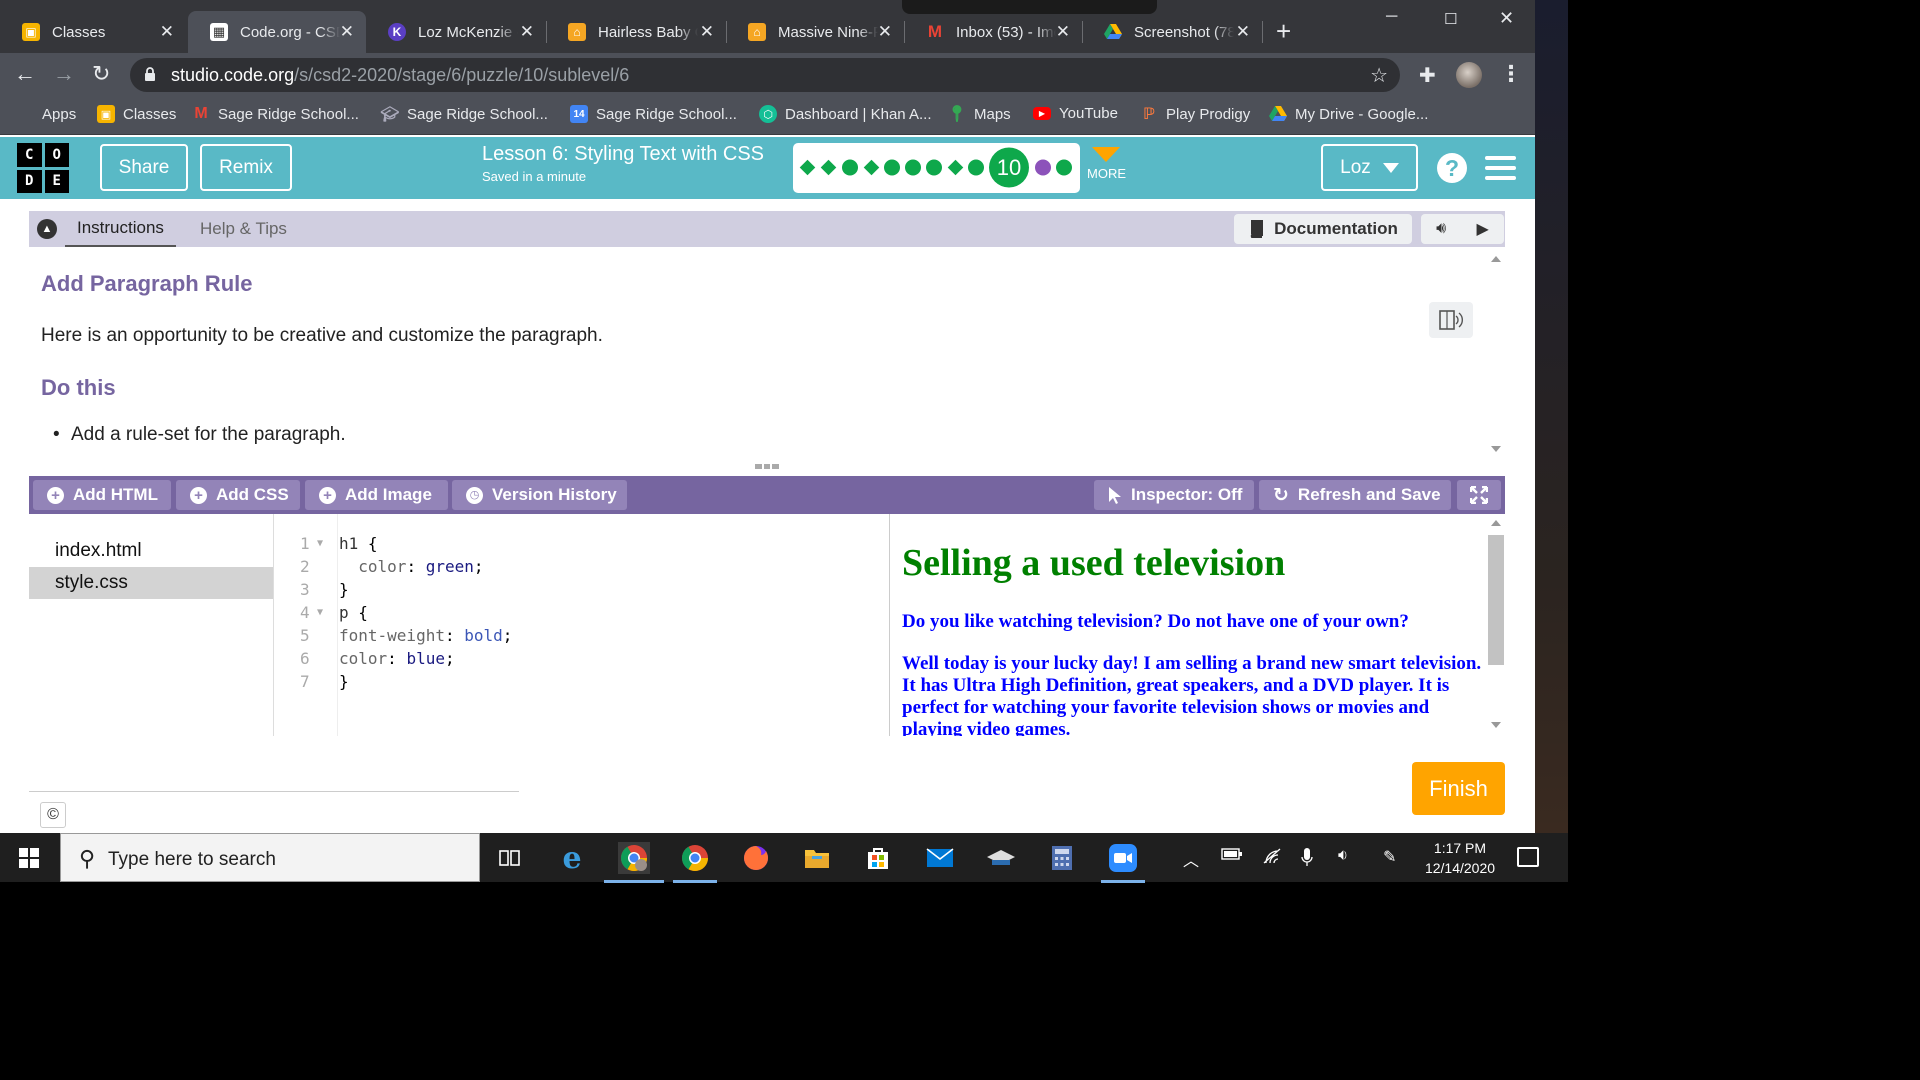  What do you see at coordinates (376, 495) in the screenshot?
I see `add-image-button: + Add Image` at bounding box center [376, 495].